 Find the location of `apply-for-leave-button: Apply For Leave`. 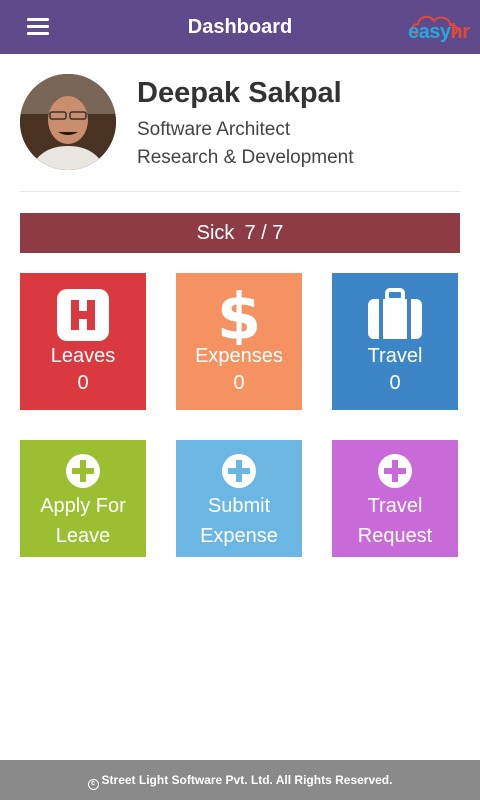

apply-for-leave-button: Apply For Leave is located at coordinates (83, 498).